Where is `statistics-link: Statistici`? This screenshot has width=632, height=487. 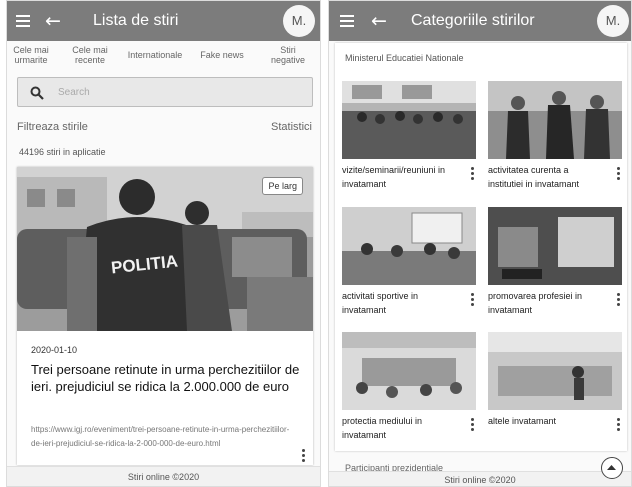
statistics-link: Statistici is located at coordinates (291, 127).